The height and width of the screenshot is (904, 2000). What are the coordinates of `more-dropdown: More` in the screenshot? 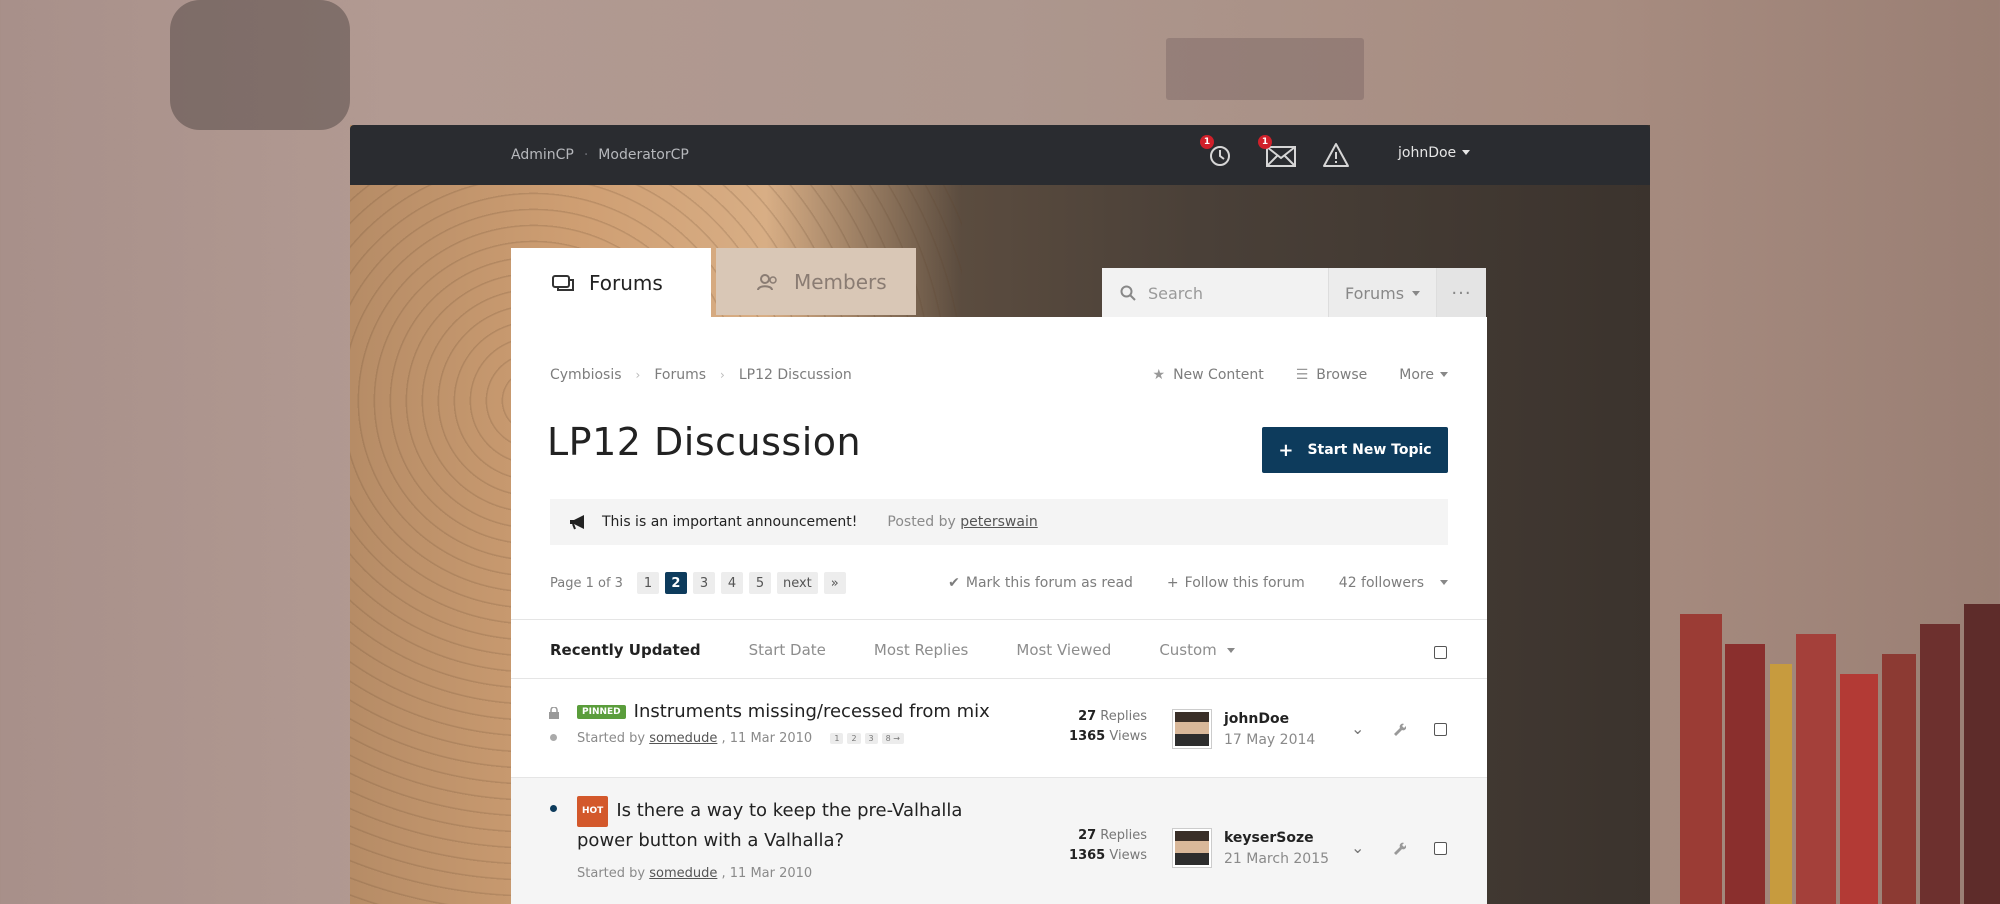 It's located at (1423, 375).